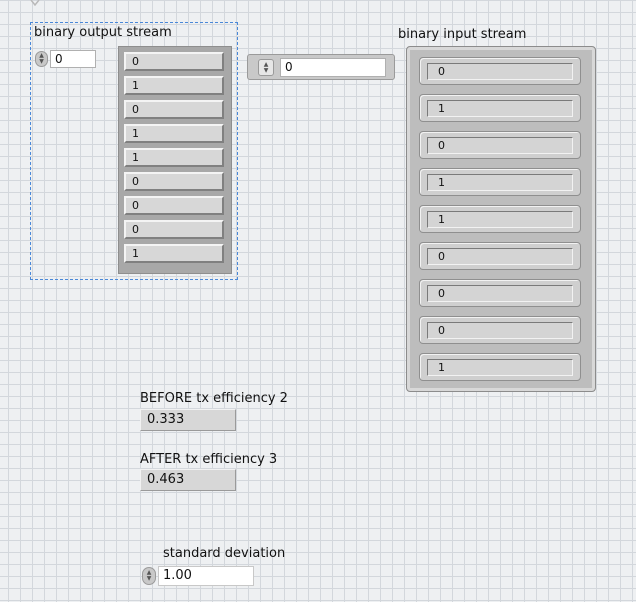 The height and width of the screenshot is (602, 636). What do you see at coordinates (149, 576) in the screenshot?
I see `std-dev-spinner-icon: ▲ ▼` at bounding box center [149, 576].